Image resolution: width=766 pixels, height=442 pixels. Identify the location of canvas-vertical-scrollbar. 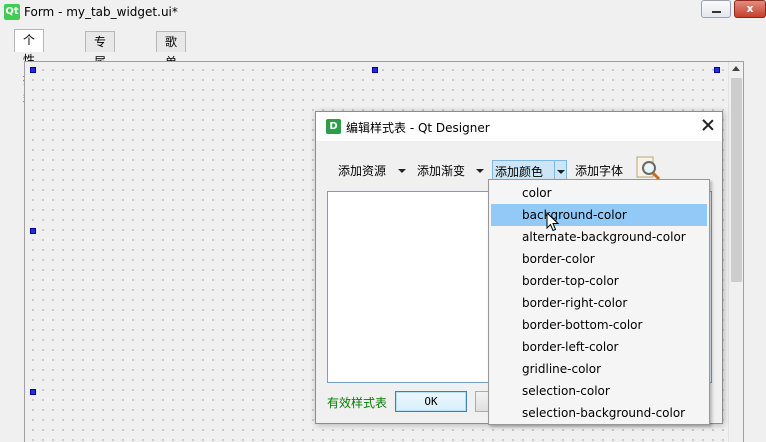
(735, 252).